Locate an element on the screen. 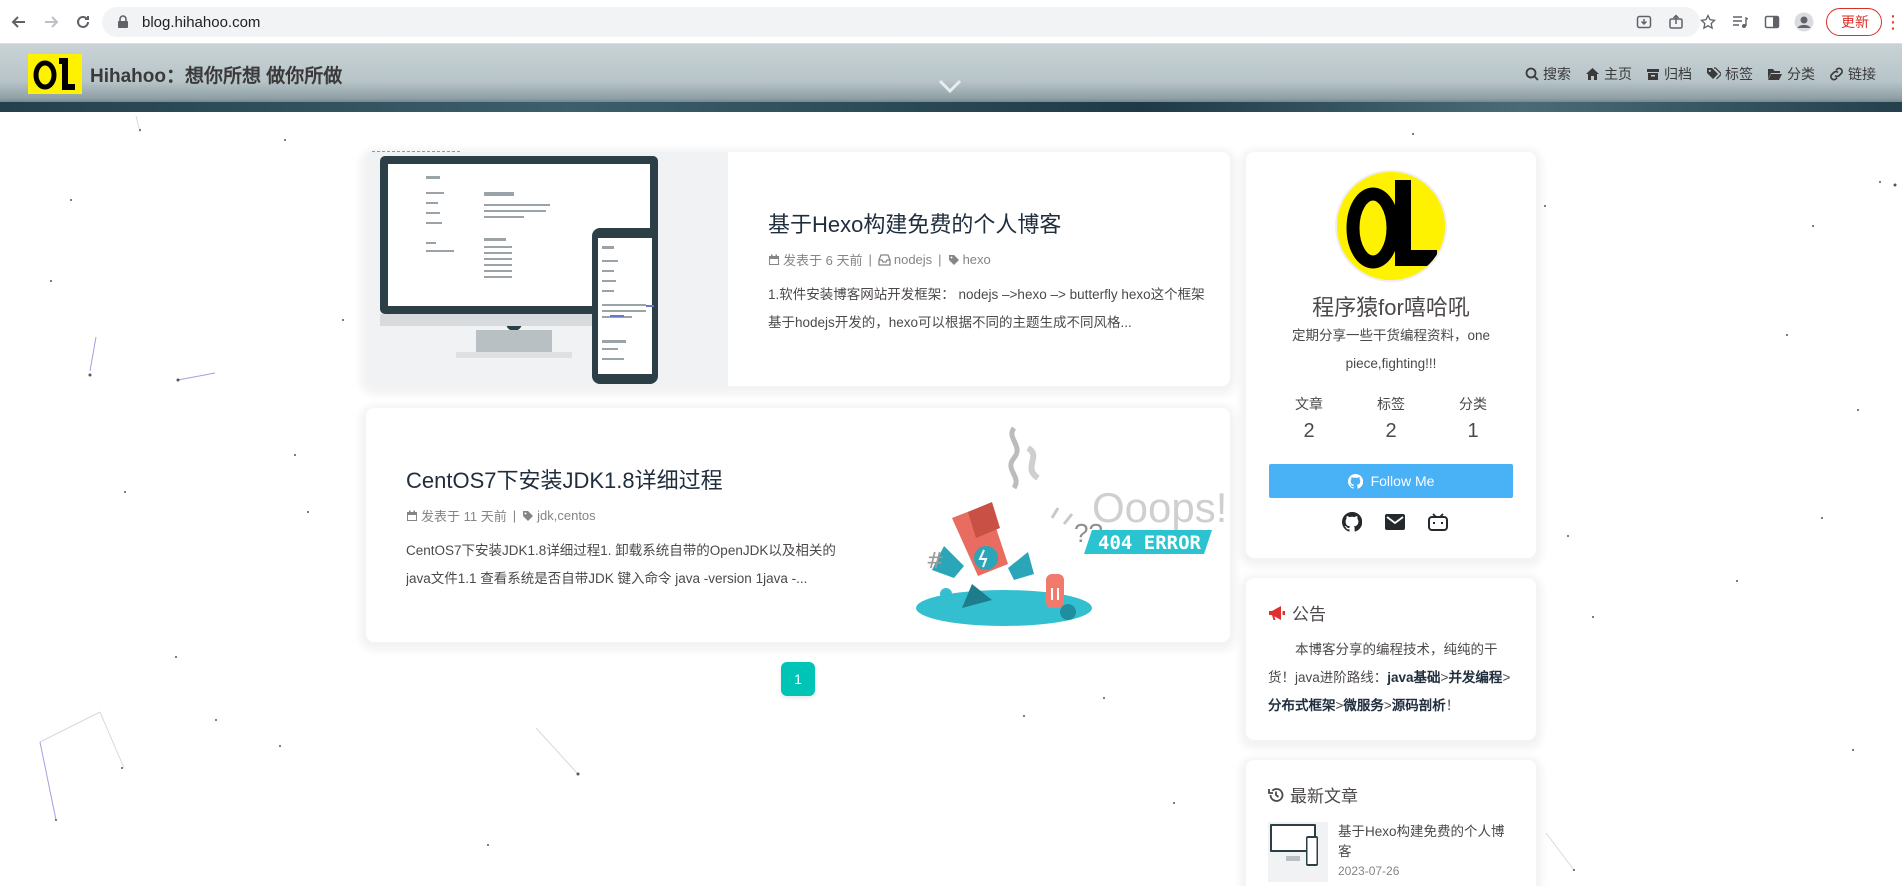  menu-item-tags: 标签 is located at coordinates (1729, 74).